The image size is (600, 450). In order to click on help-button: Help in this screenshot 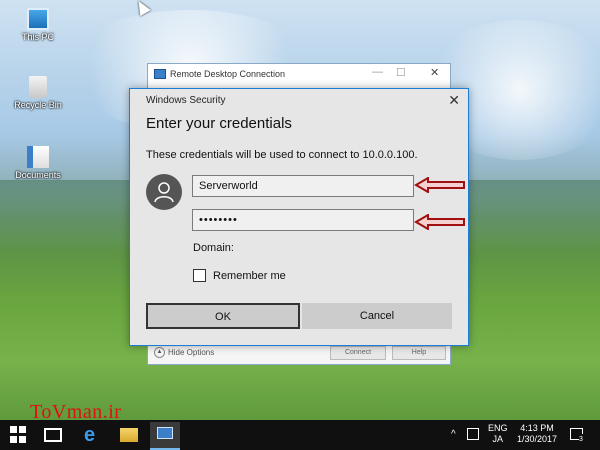, I will do `click(419, 353)`.